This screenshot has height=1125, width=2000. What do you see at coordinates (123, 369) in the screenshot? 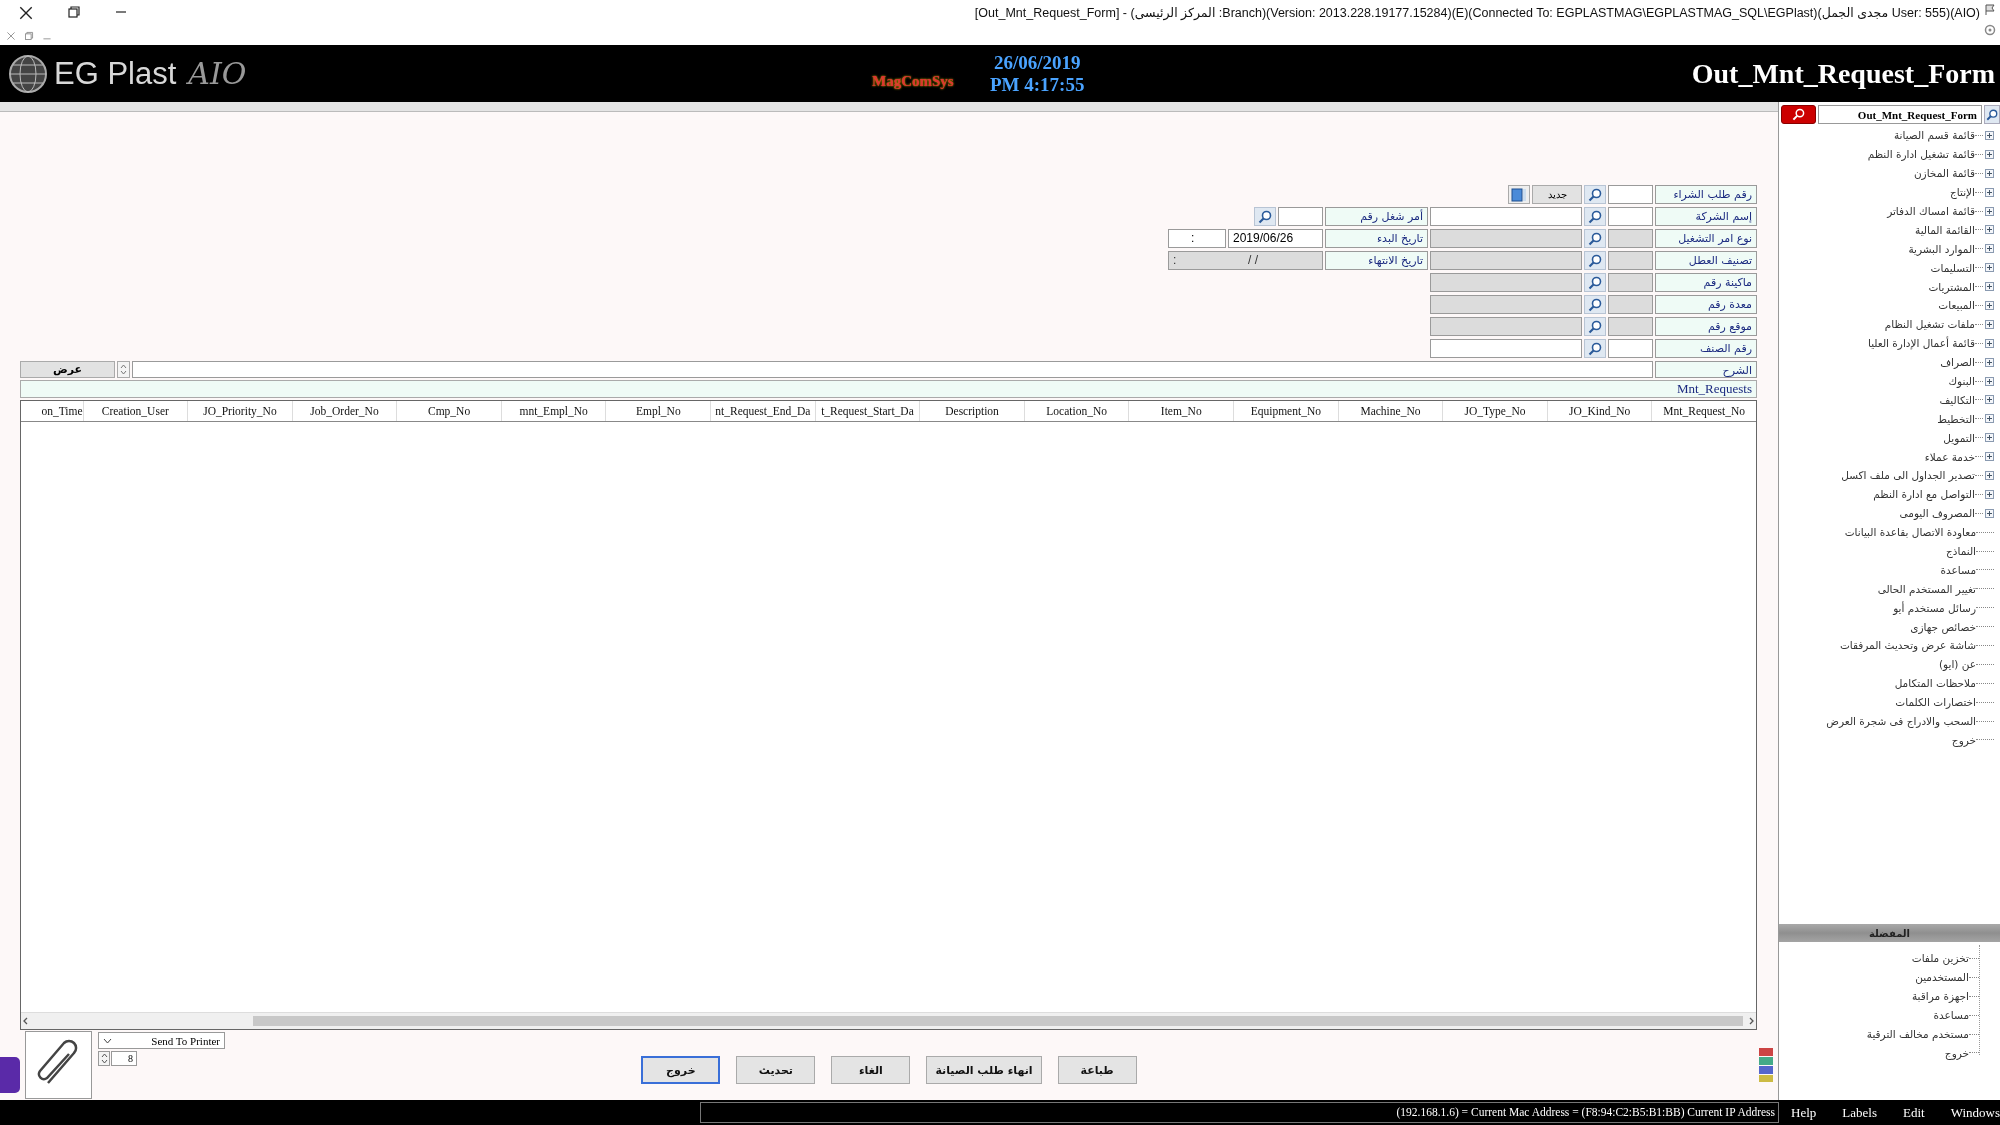
I see `spin-button` at bounding box center [123, 369].